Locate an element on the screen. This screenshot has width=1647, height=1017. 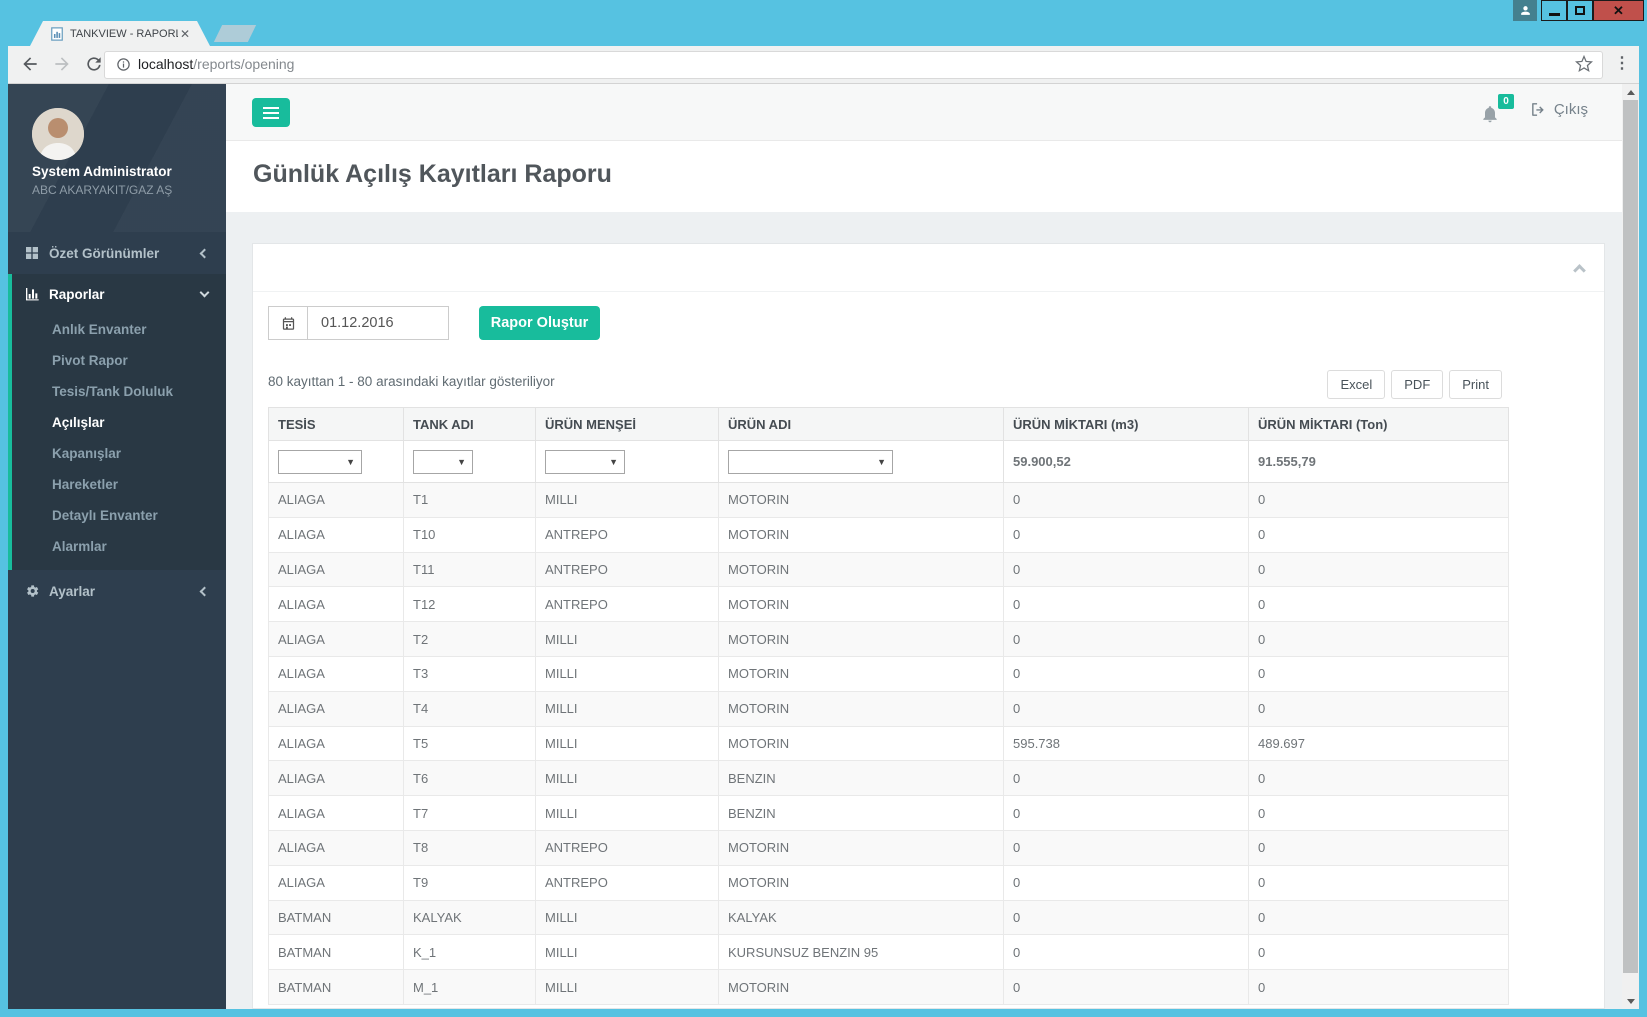
sidebar-item-hareketler: Hareketler is located at coordinates (119, 484).